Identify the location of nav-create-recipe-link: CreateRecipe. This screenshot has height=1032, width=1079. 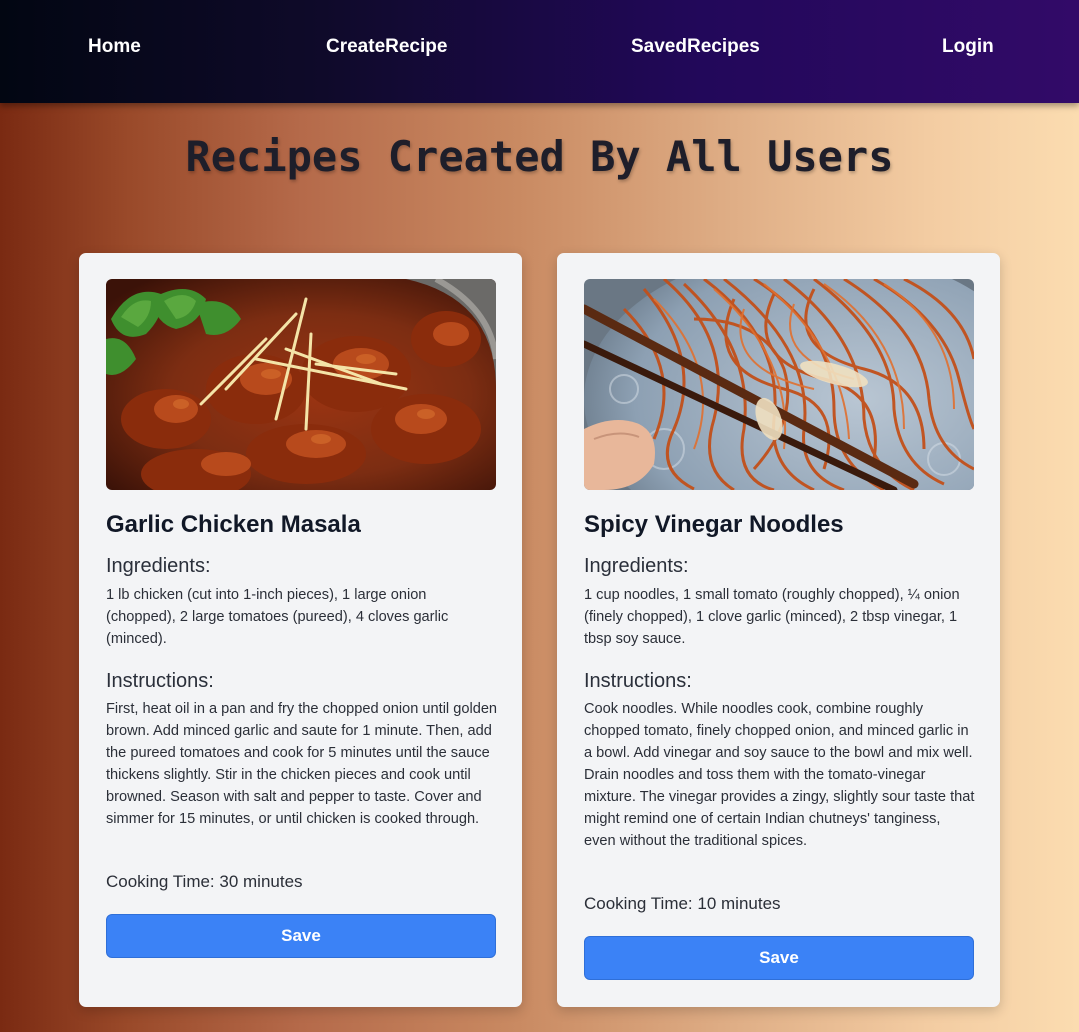
(386, 47).